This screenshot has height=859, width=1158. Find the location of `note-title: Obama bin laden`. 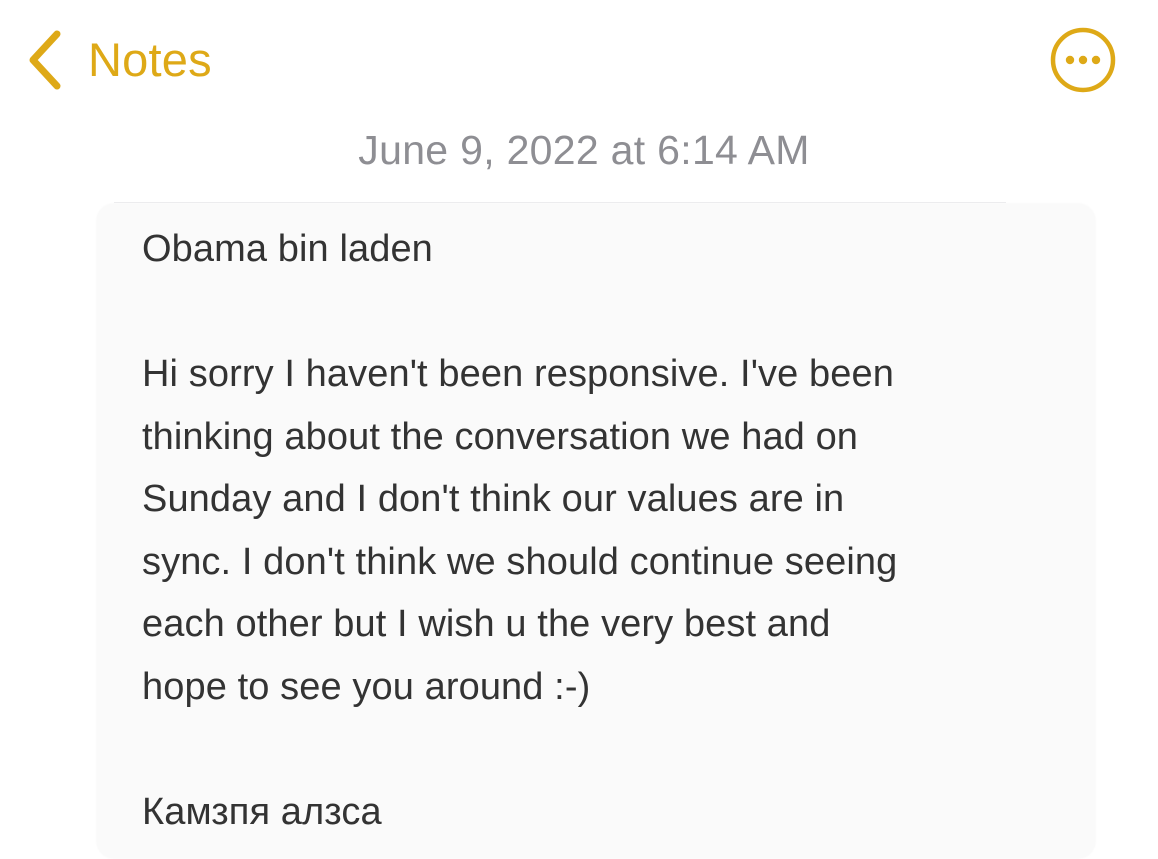

note-title: Obama bin laden is located at coordinates (287, 249).